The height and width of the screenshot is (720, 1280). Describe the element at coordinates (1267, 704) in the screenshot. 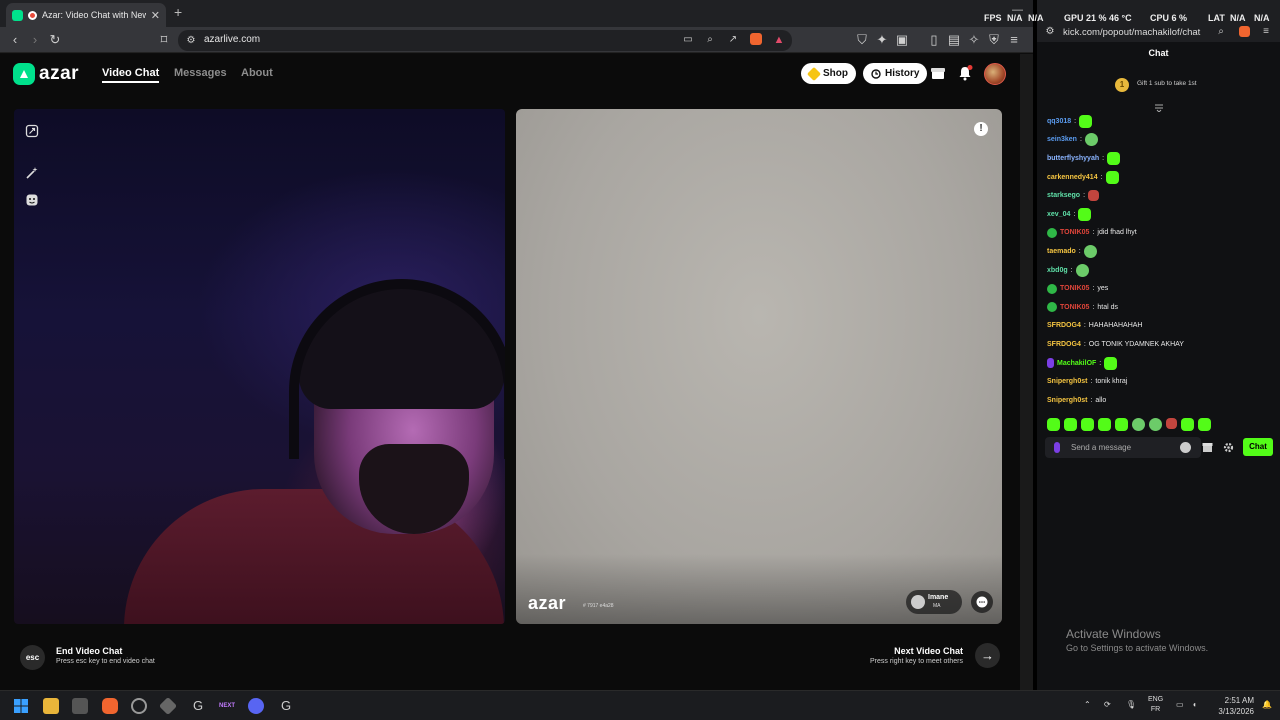

I see `notifications-icon: 🔔` at that location.